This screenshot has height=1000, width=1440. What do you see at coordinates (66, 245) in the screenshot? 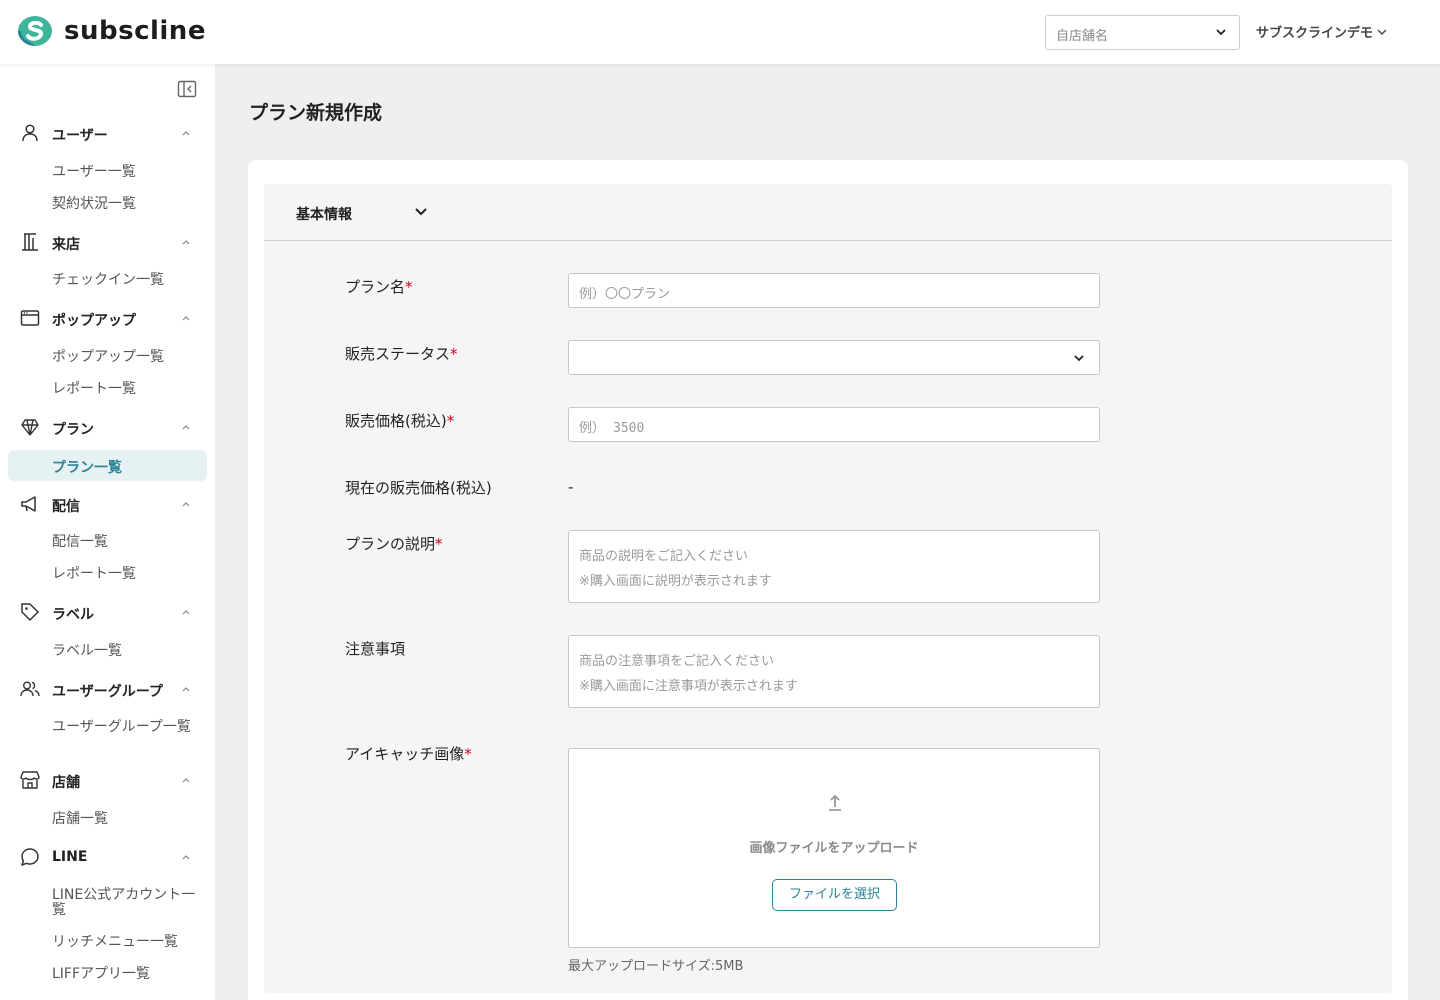
I see `sidebar-section-title: 来店` at bounding box center [66, 245].